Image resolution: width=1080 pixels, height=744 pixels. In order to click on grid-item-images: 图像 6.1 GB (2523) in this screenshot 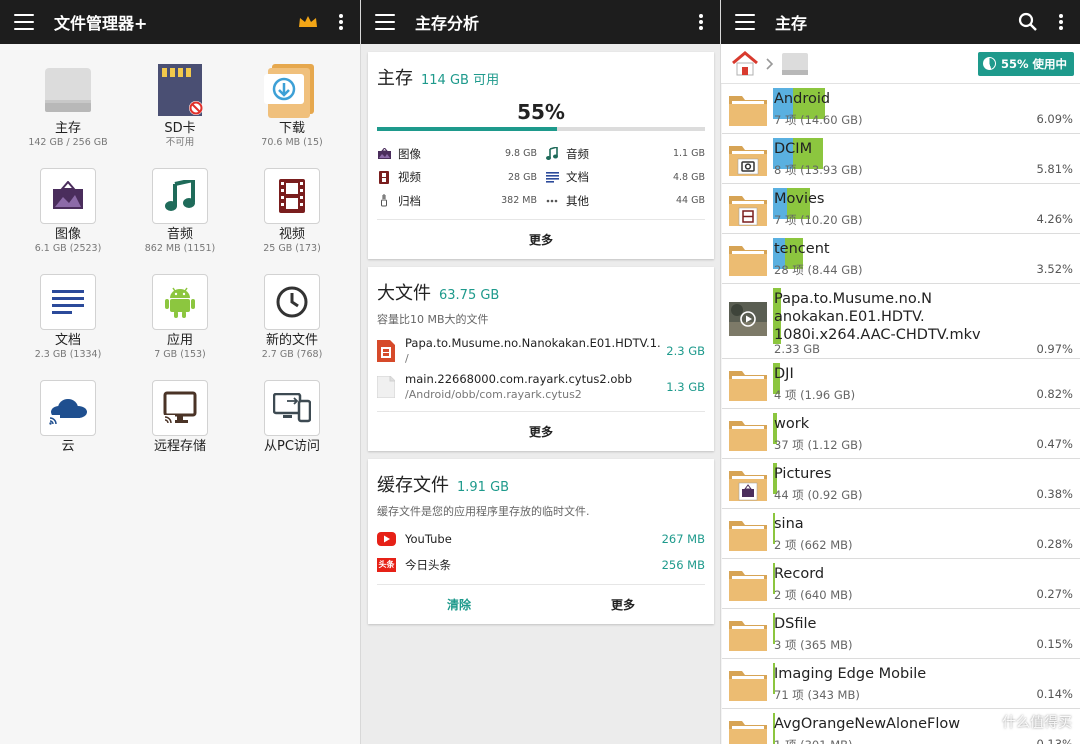, I will do `click(68, 221)`.